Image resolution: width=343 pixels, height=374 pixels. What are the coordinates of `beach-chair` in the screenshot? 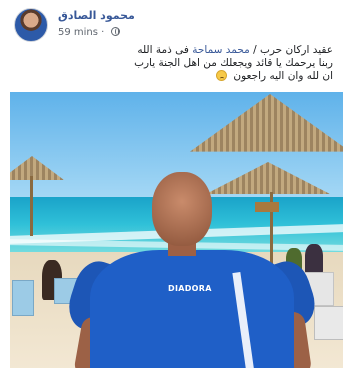 It's located at (23, 298).